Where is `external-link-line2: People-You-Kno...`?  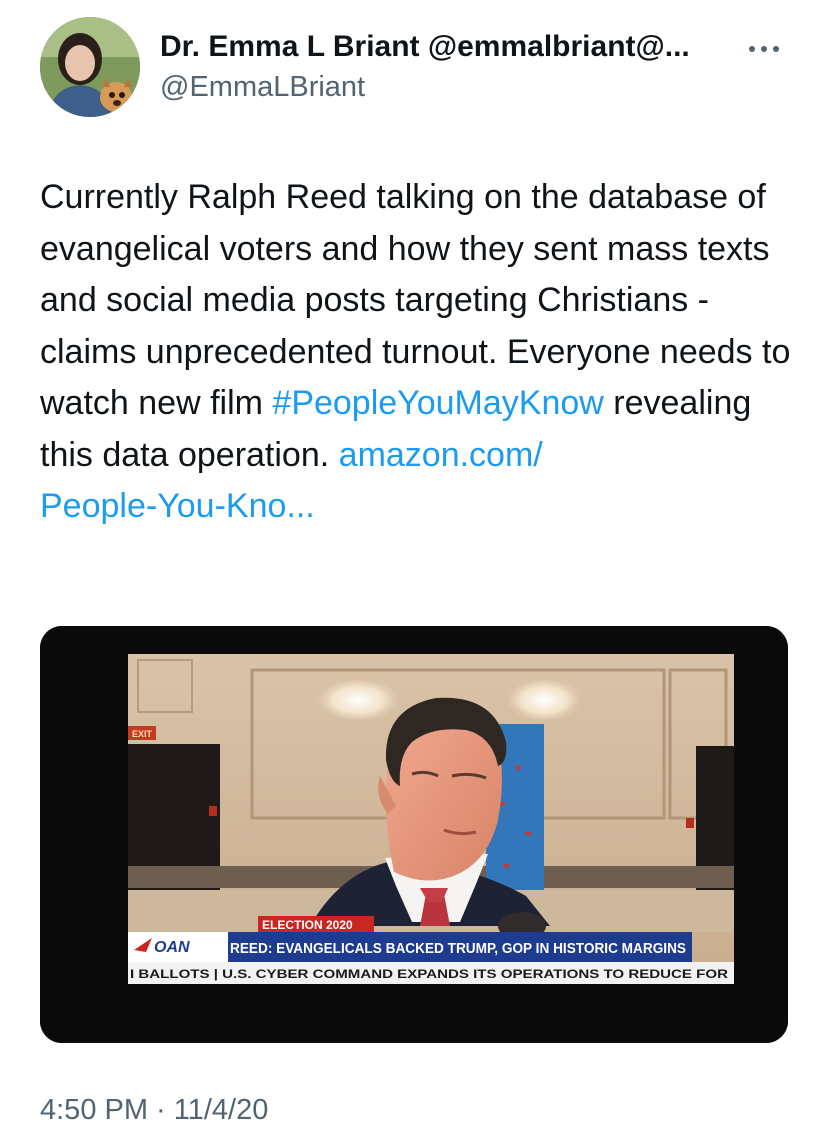
external-link-line2: People-You-Kno... is located at coordinates (177, 506).